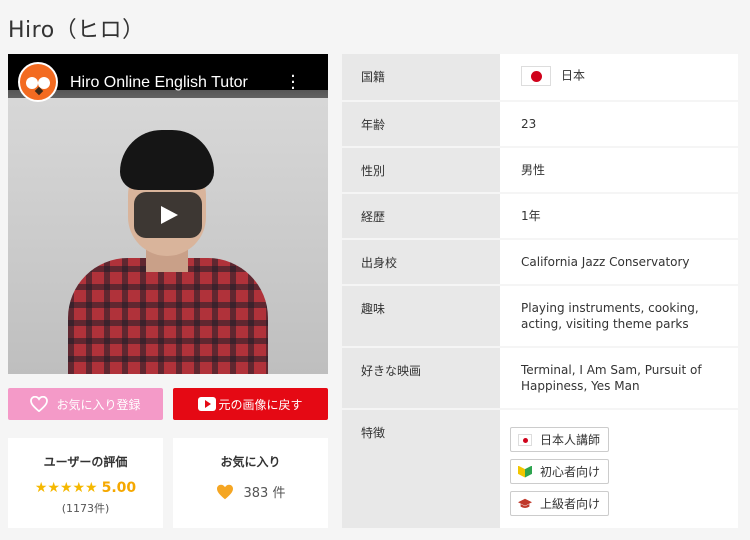 This screenshot has width=750, height=540. Describe the element at coordinates (560, 471) in the screenshot. I see `feature-tag-beginner: 初心者向け` at that location.